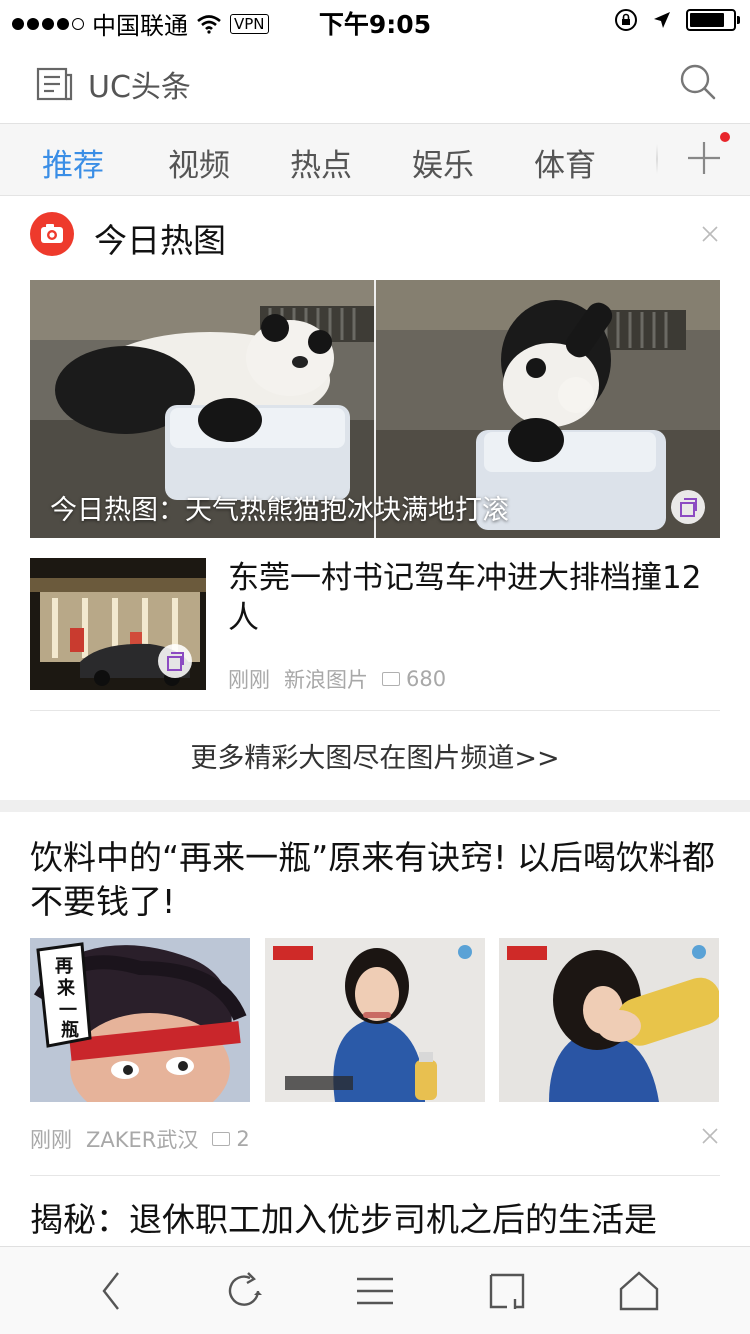 The image size is (750, 1334). I want to click on tabs-fade-divider, so click(657, 159).